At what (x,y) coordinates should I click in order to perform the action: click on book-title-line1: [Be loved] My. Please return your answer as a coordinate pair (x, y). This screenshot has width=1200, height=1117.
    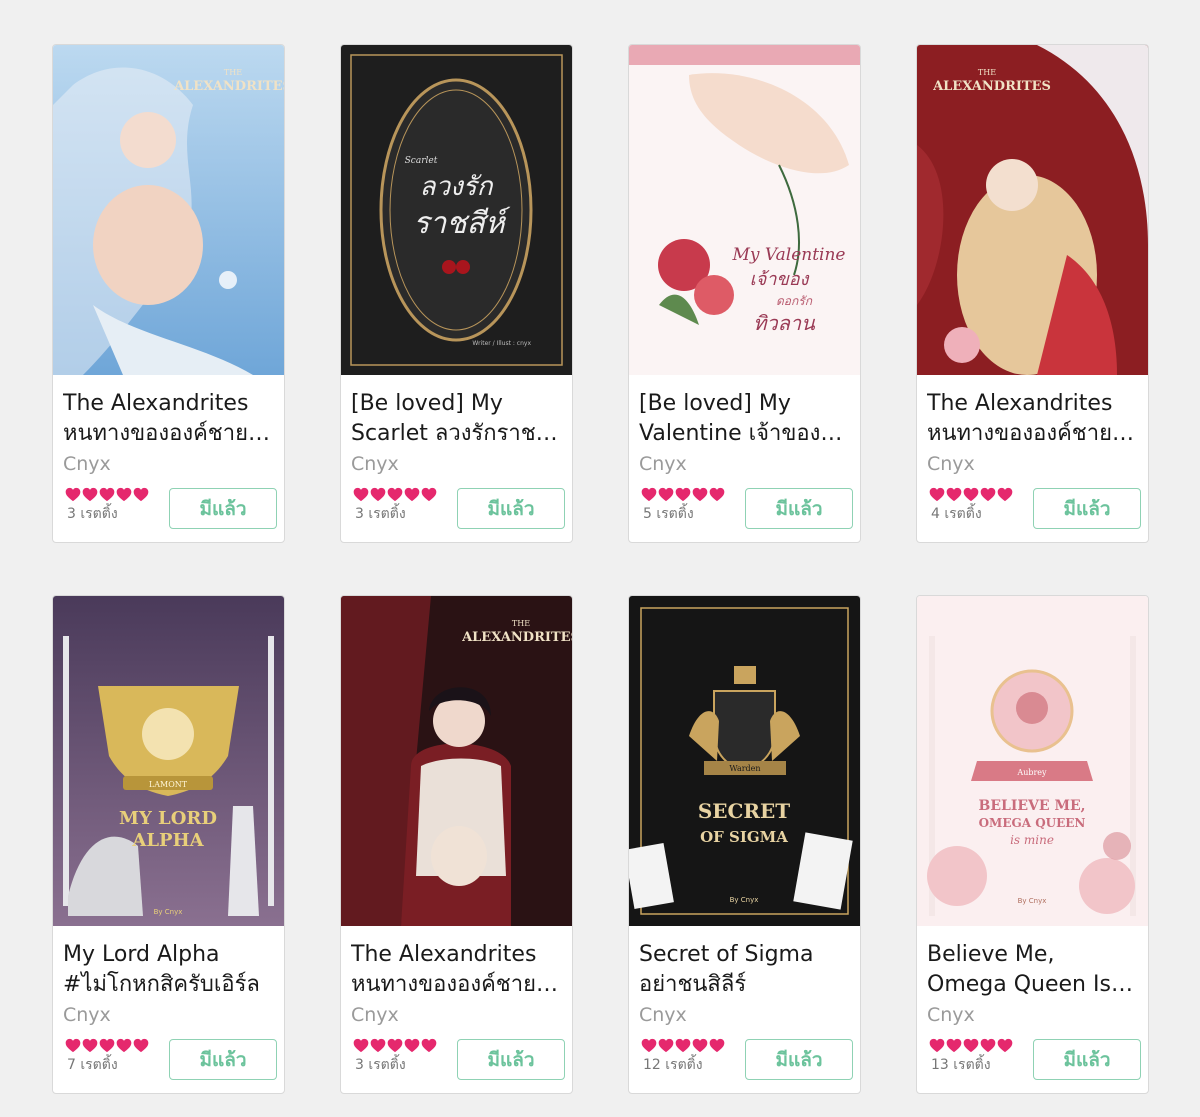
    Looking at the image, I should click on (427, 403).